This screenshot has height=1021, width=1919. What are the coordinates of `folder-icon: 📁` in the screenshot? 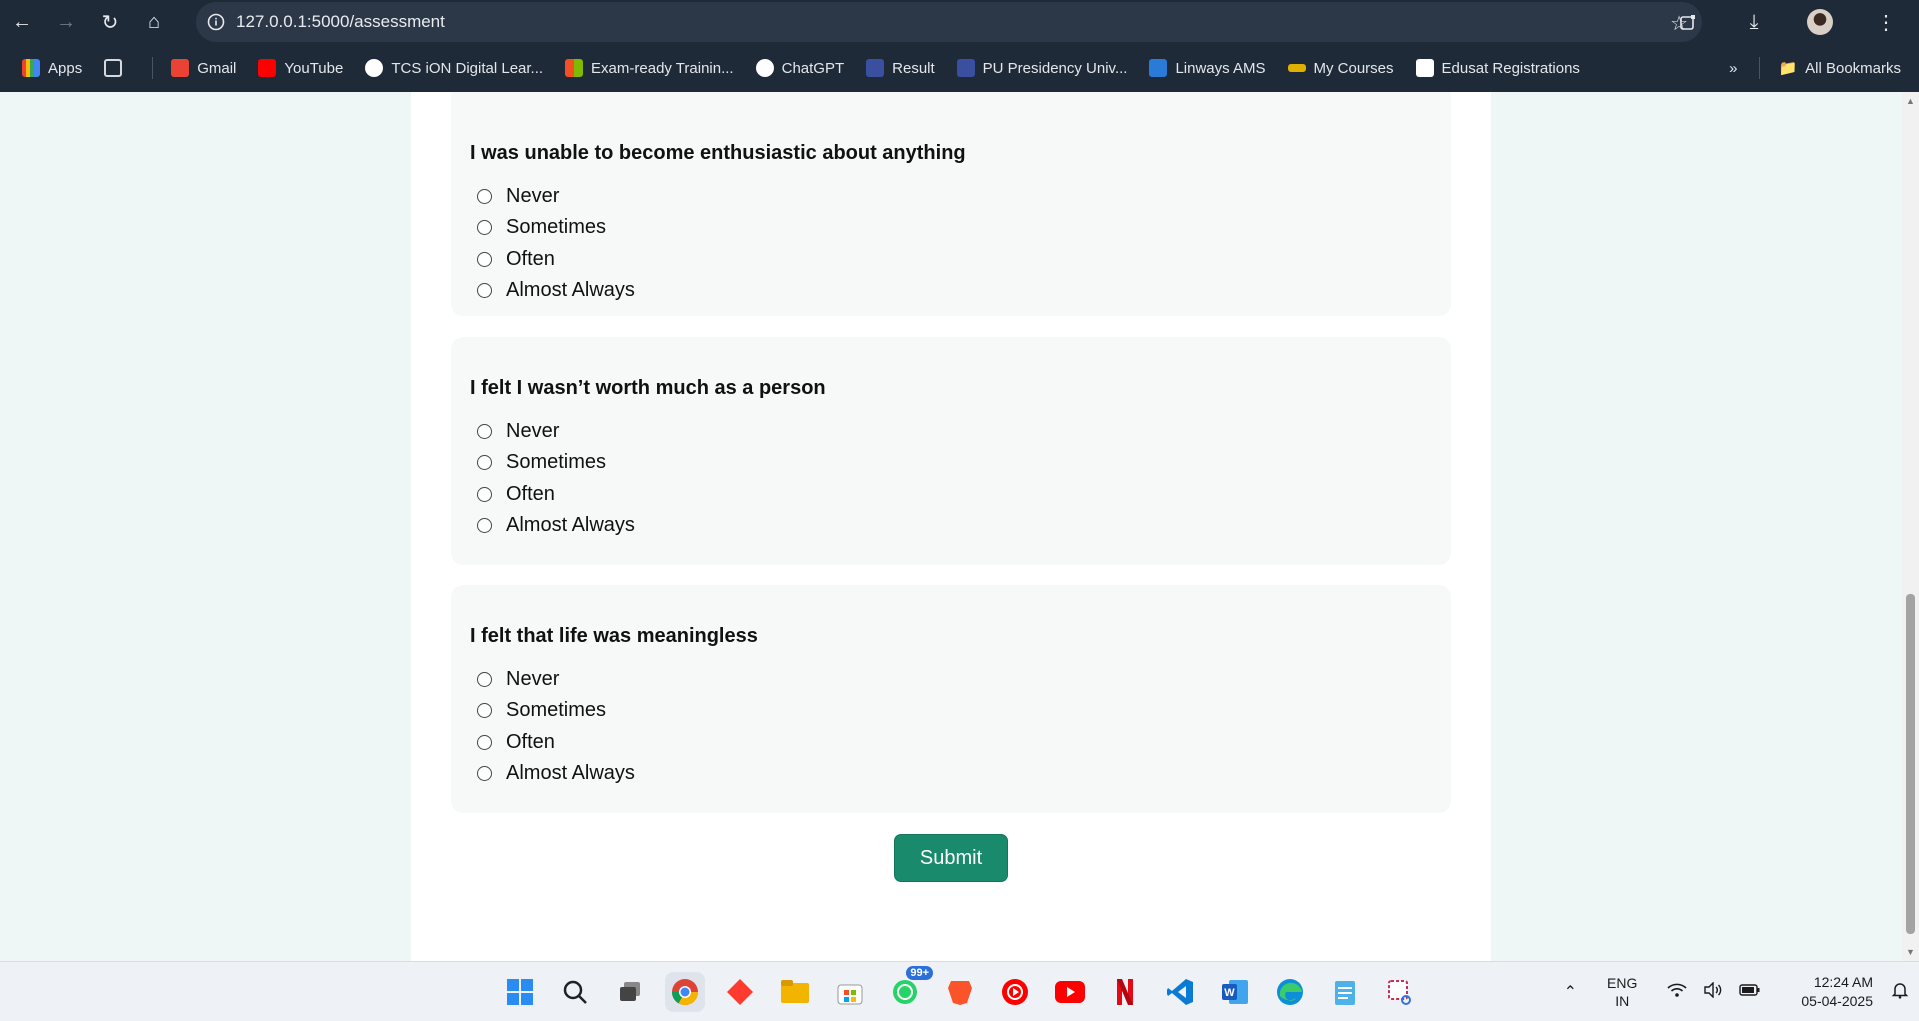 It's located at (1788, 68).